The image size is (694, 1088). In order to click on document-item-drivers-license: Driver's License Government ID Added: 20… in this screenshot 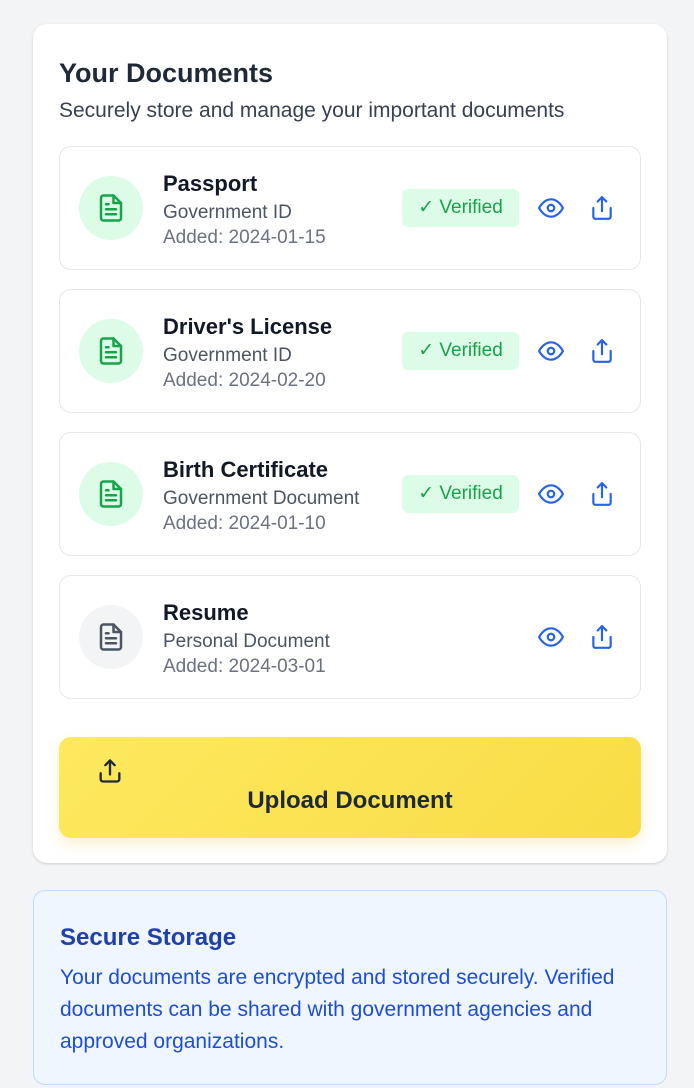, I will do `click(350, 351)`.